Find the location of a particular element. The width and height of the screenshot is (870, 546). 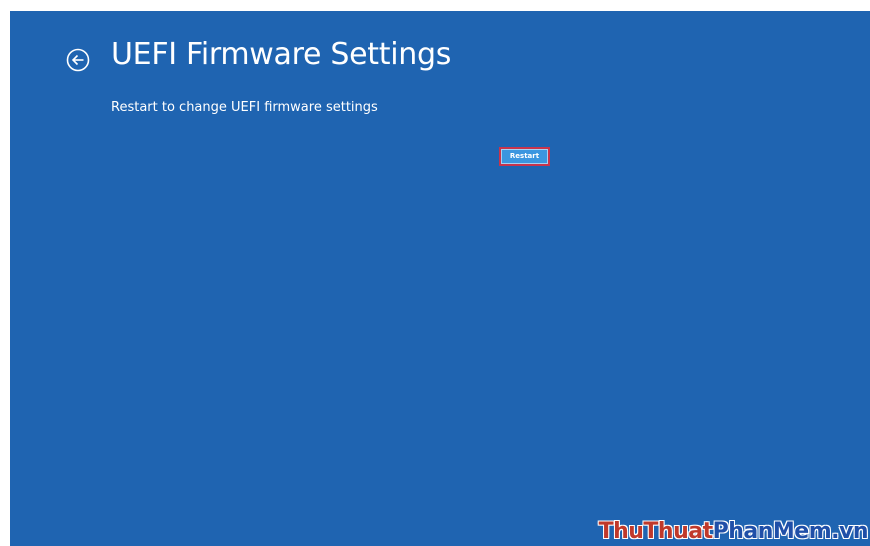

arrow-left-circle-icon is located at coordinates (78, 60).